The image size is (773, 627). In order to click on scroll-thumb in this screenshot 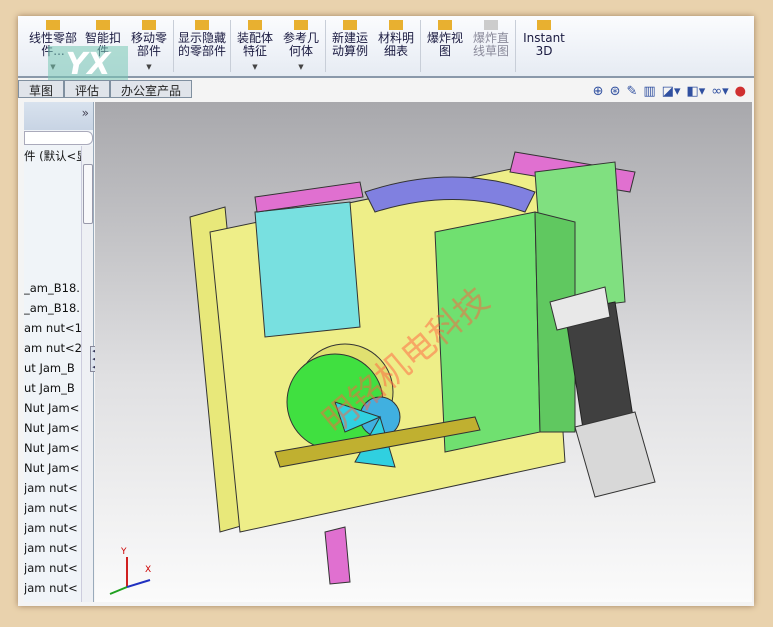, I will do `click(88, 194)`.